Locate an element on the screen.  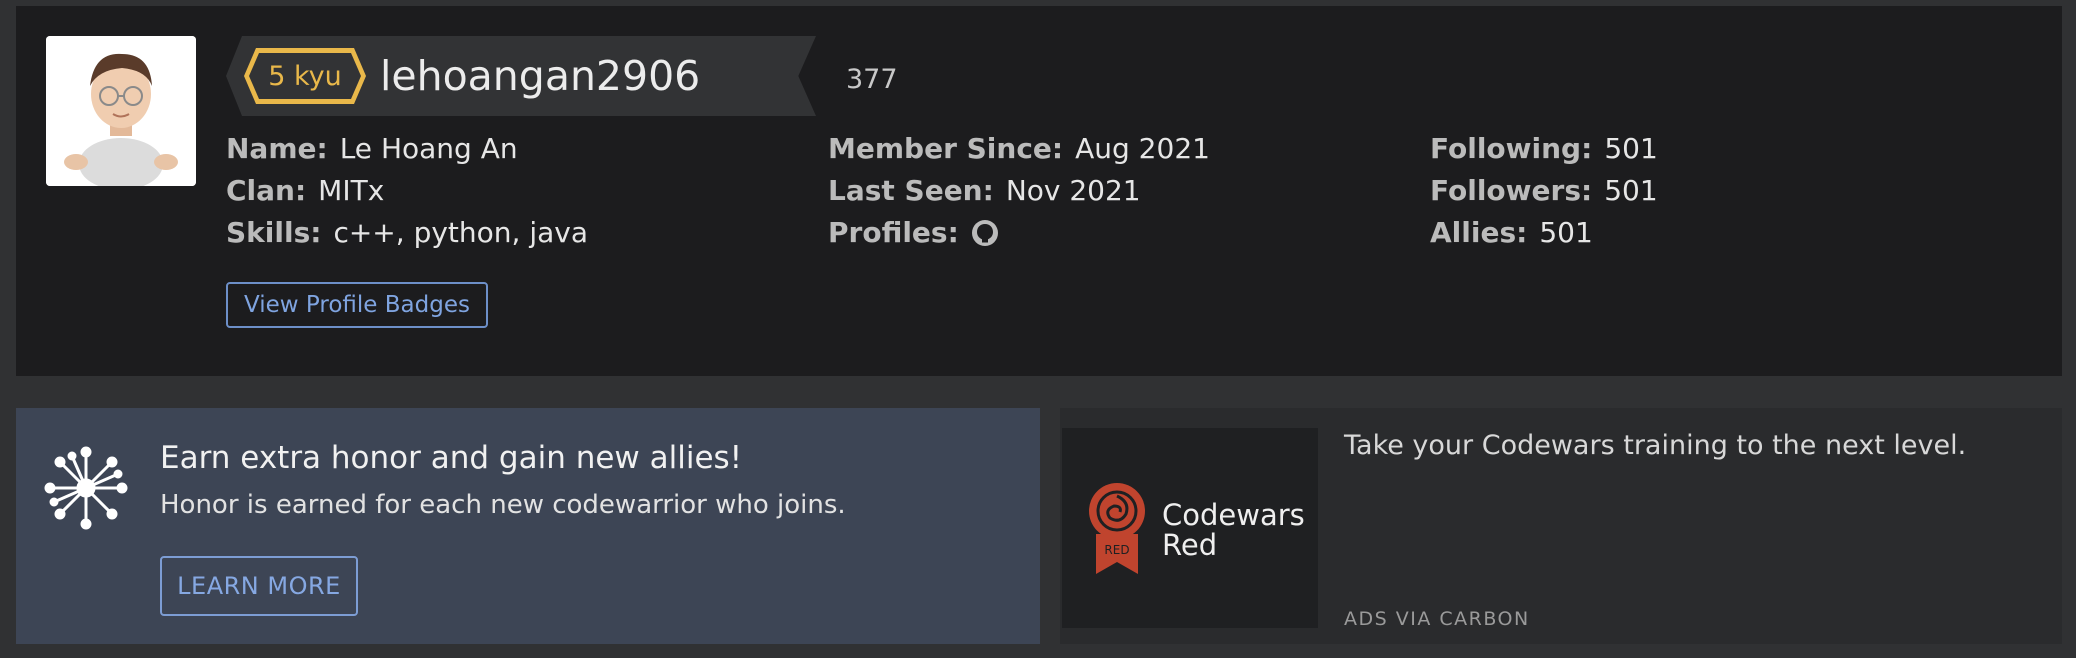
info-value: Nov 2021 is located at coordinates (1073, 190).